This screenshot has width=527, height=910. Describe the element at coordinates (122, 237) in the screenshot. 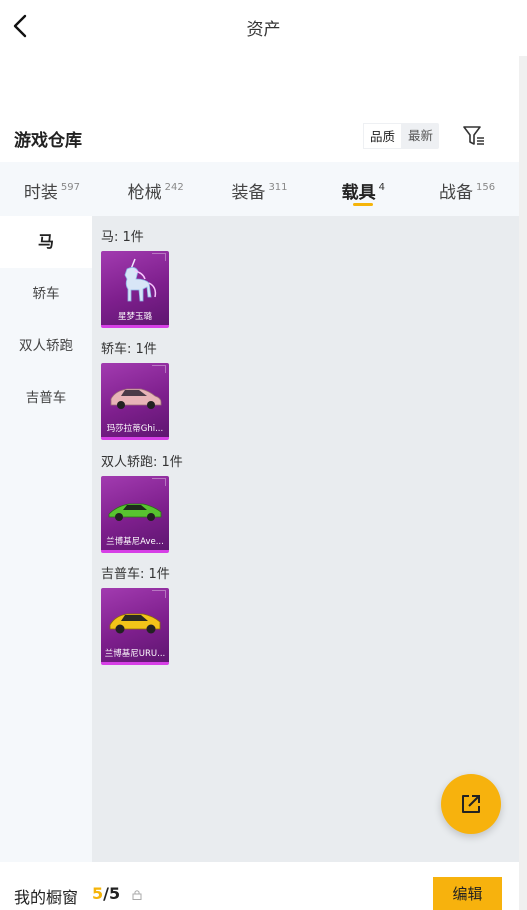

I see `group-label: 马: 1件` at that location.